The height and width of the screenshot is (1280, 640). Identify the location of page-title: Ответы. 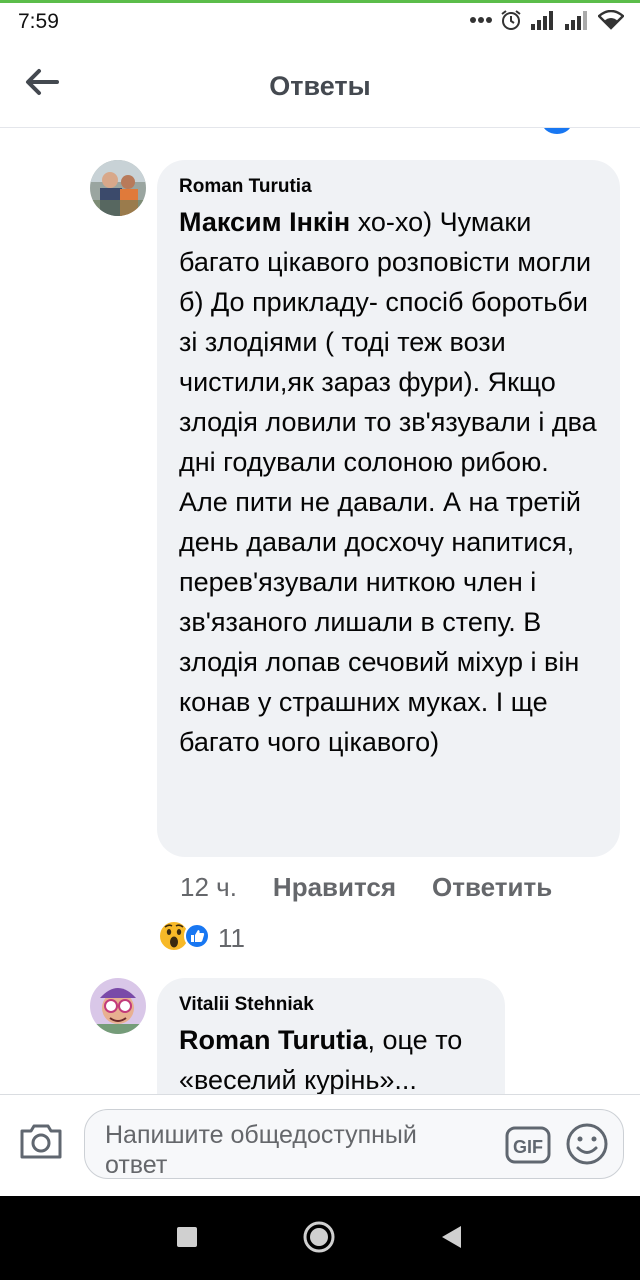
(320, 86).